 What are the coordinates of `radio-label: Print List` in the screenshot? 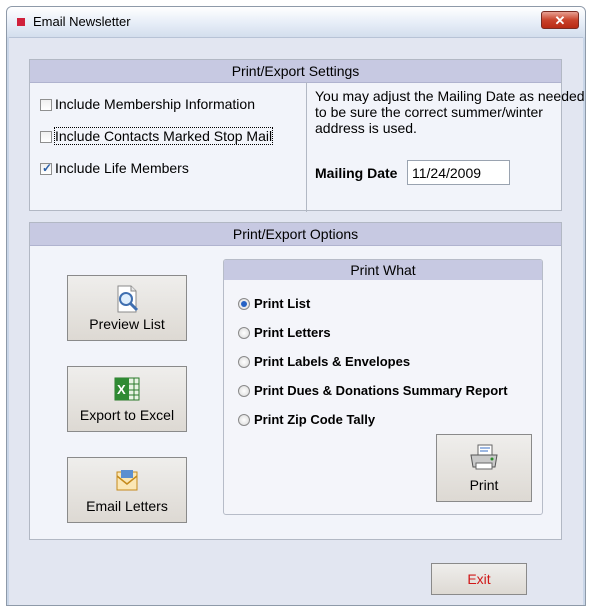 It's located at (282, 303).